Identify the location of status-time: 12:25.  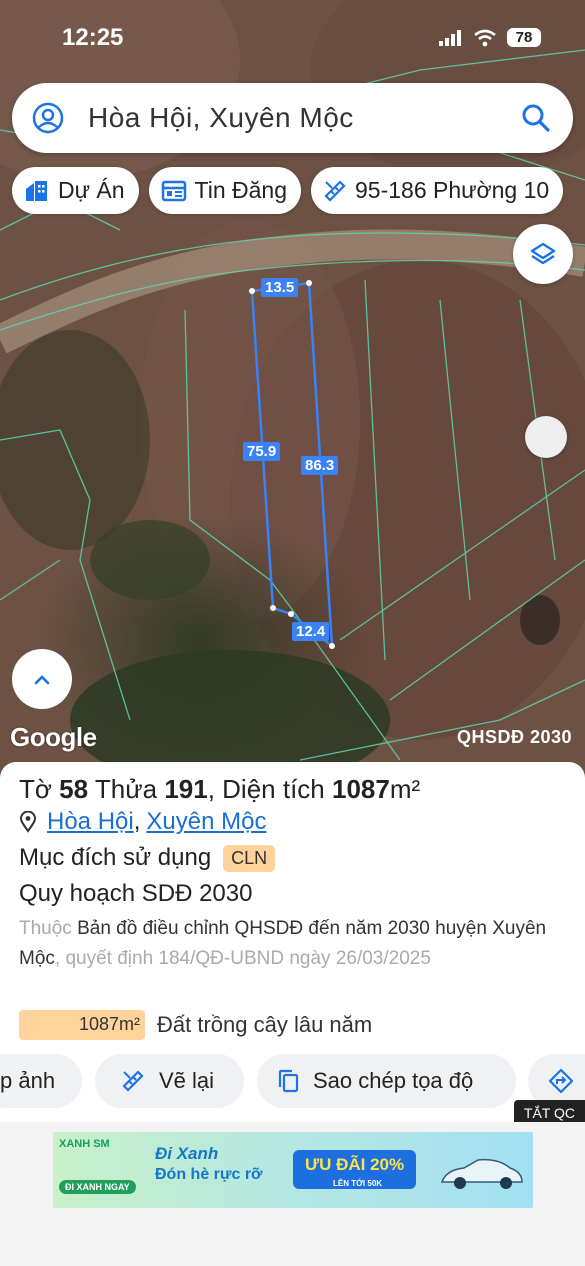
(93, 37).